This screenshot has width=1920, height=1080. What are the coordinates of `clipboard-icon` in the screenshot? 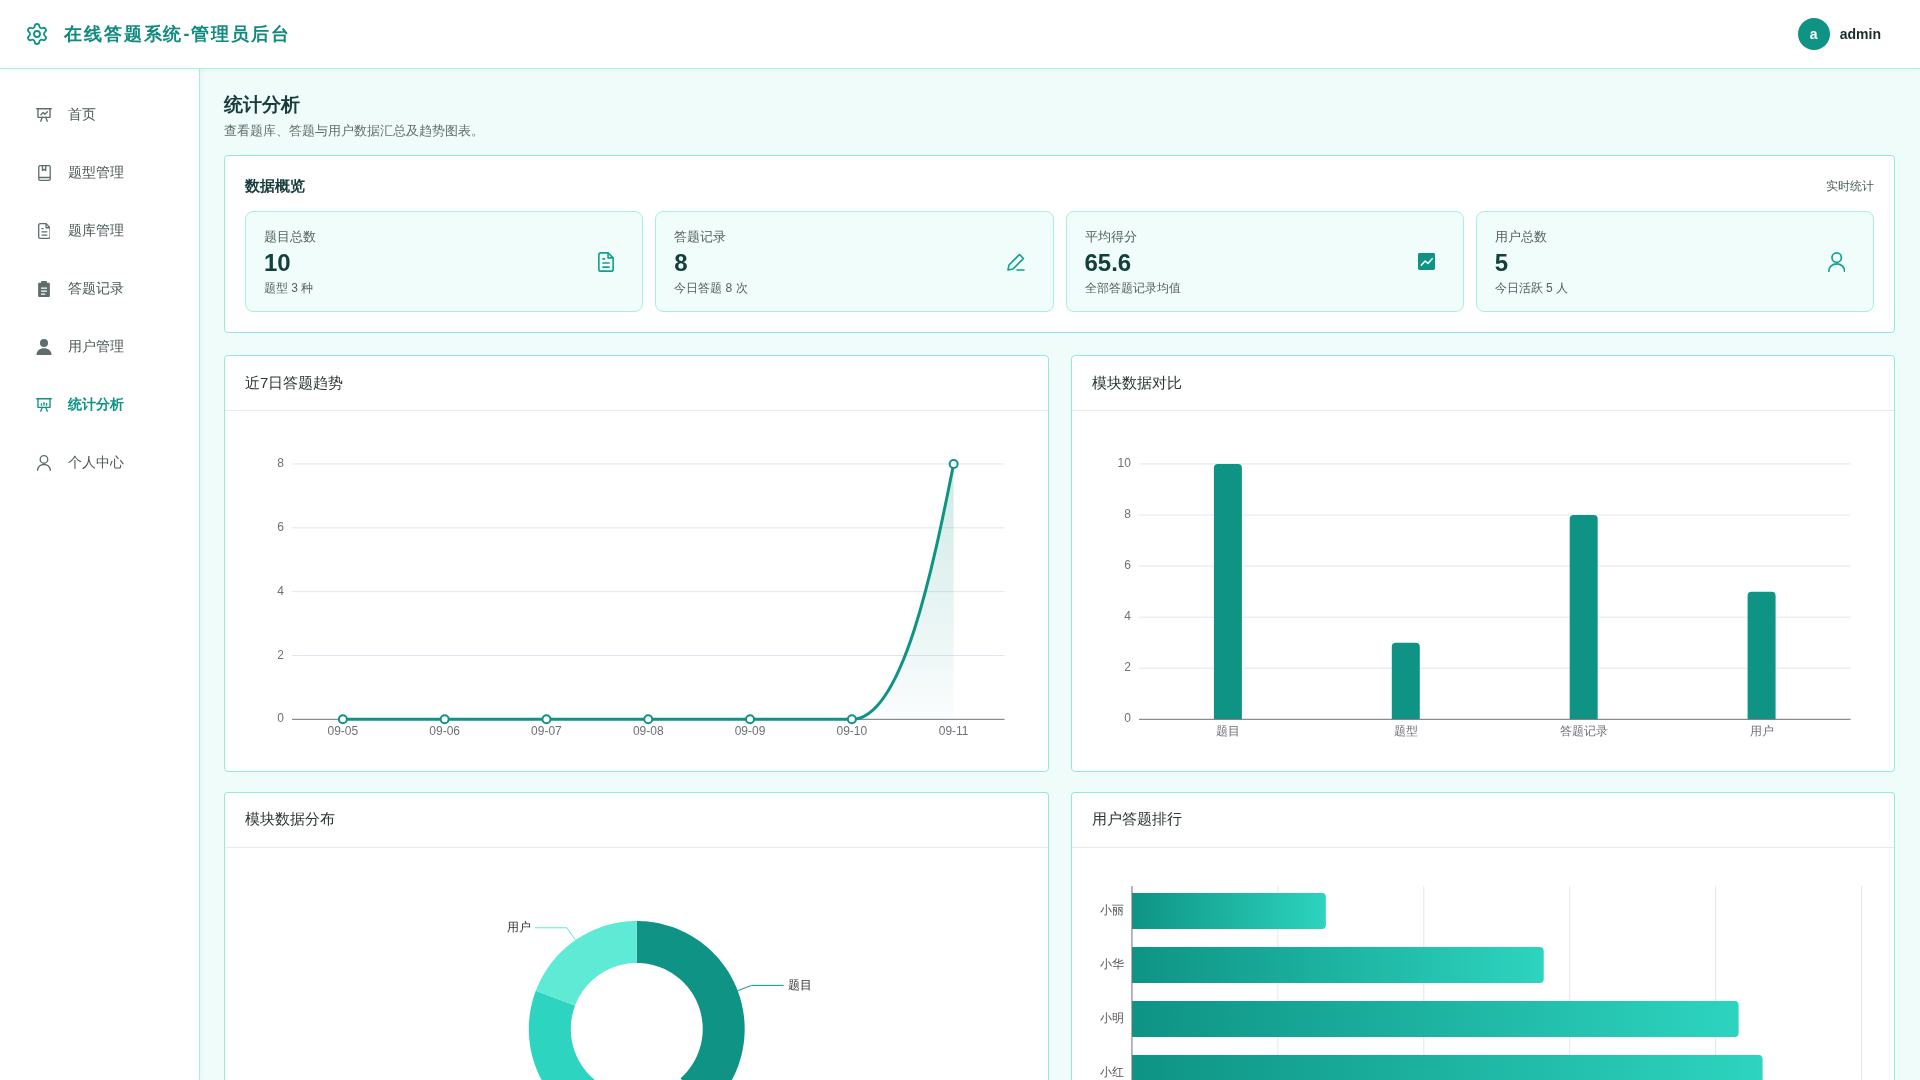 It's located at (44, 289).